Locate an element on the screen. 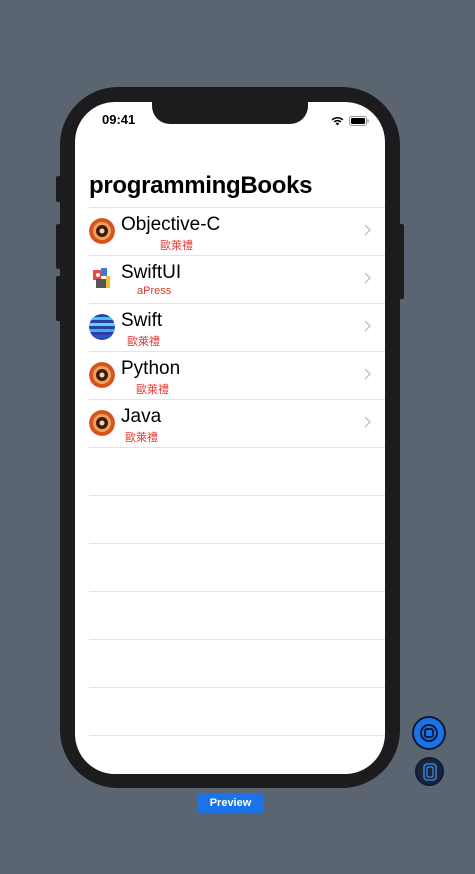  book-title: Swift is located at coordinates (142, 320).